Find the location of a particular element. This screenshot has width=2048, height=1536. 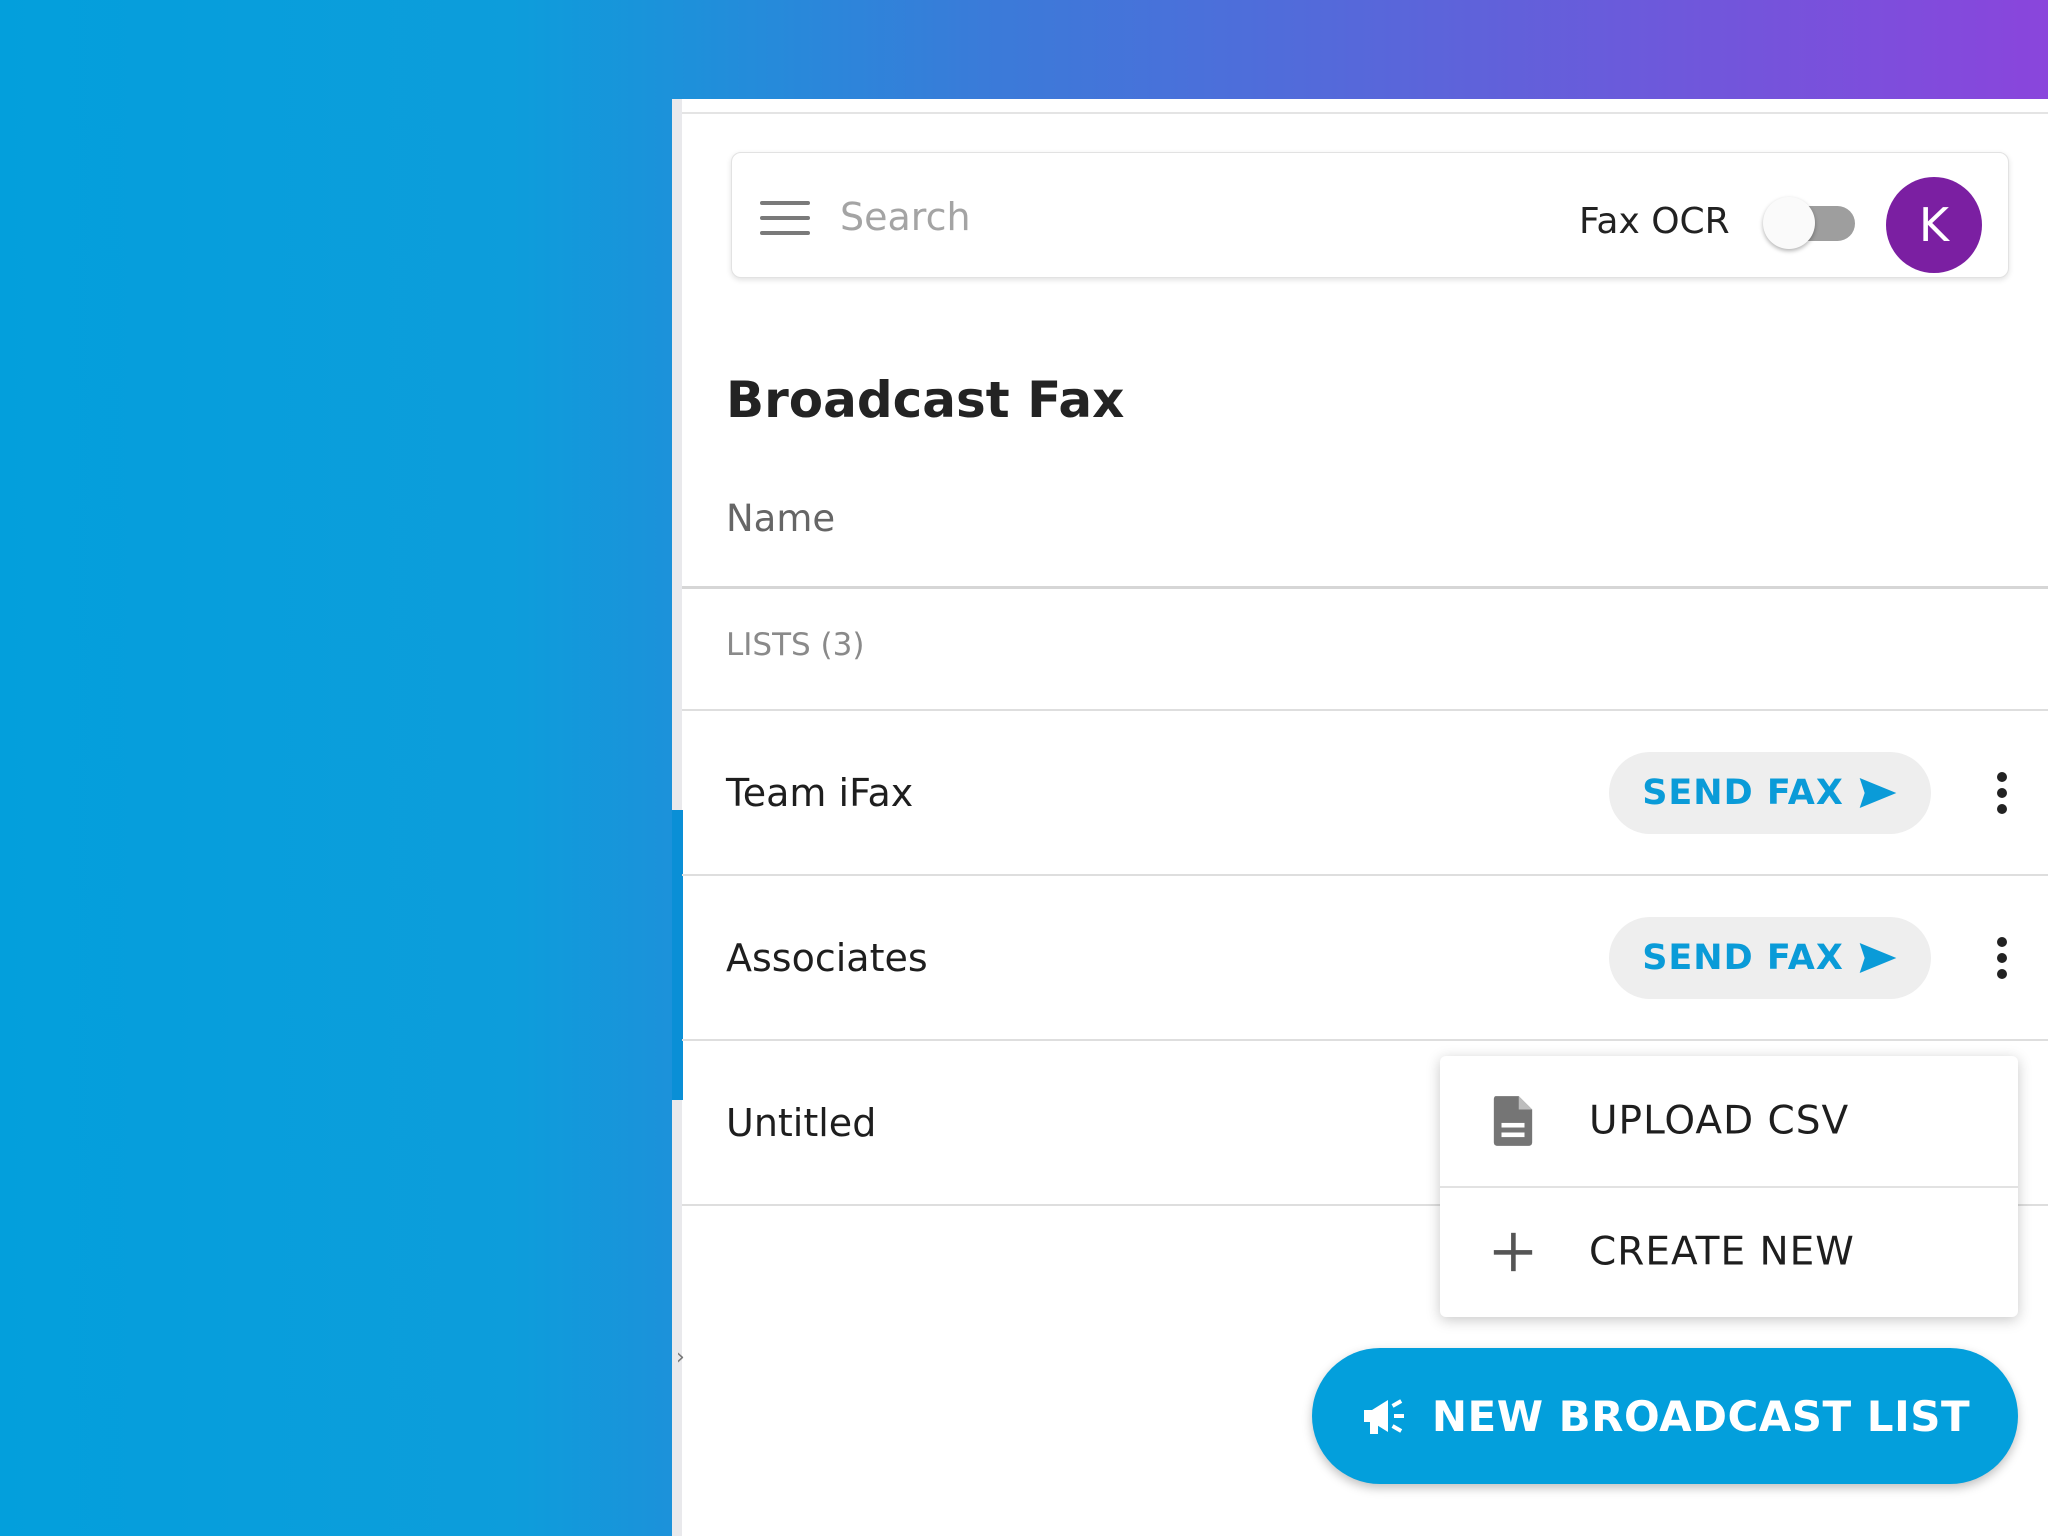

toggle-thumb is located at coordinates (1789, 223).